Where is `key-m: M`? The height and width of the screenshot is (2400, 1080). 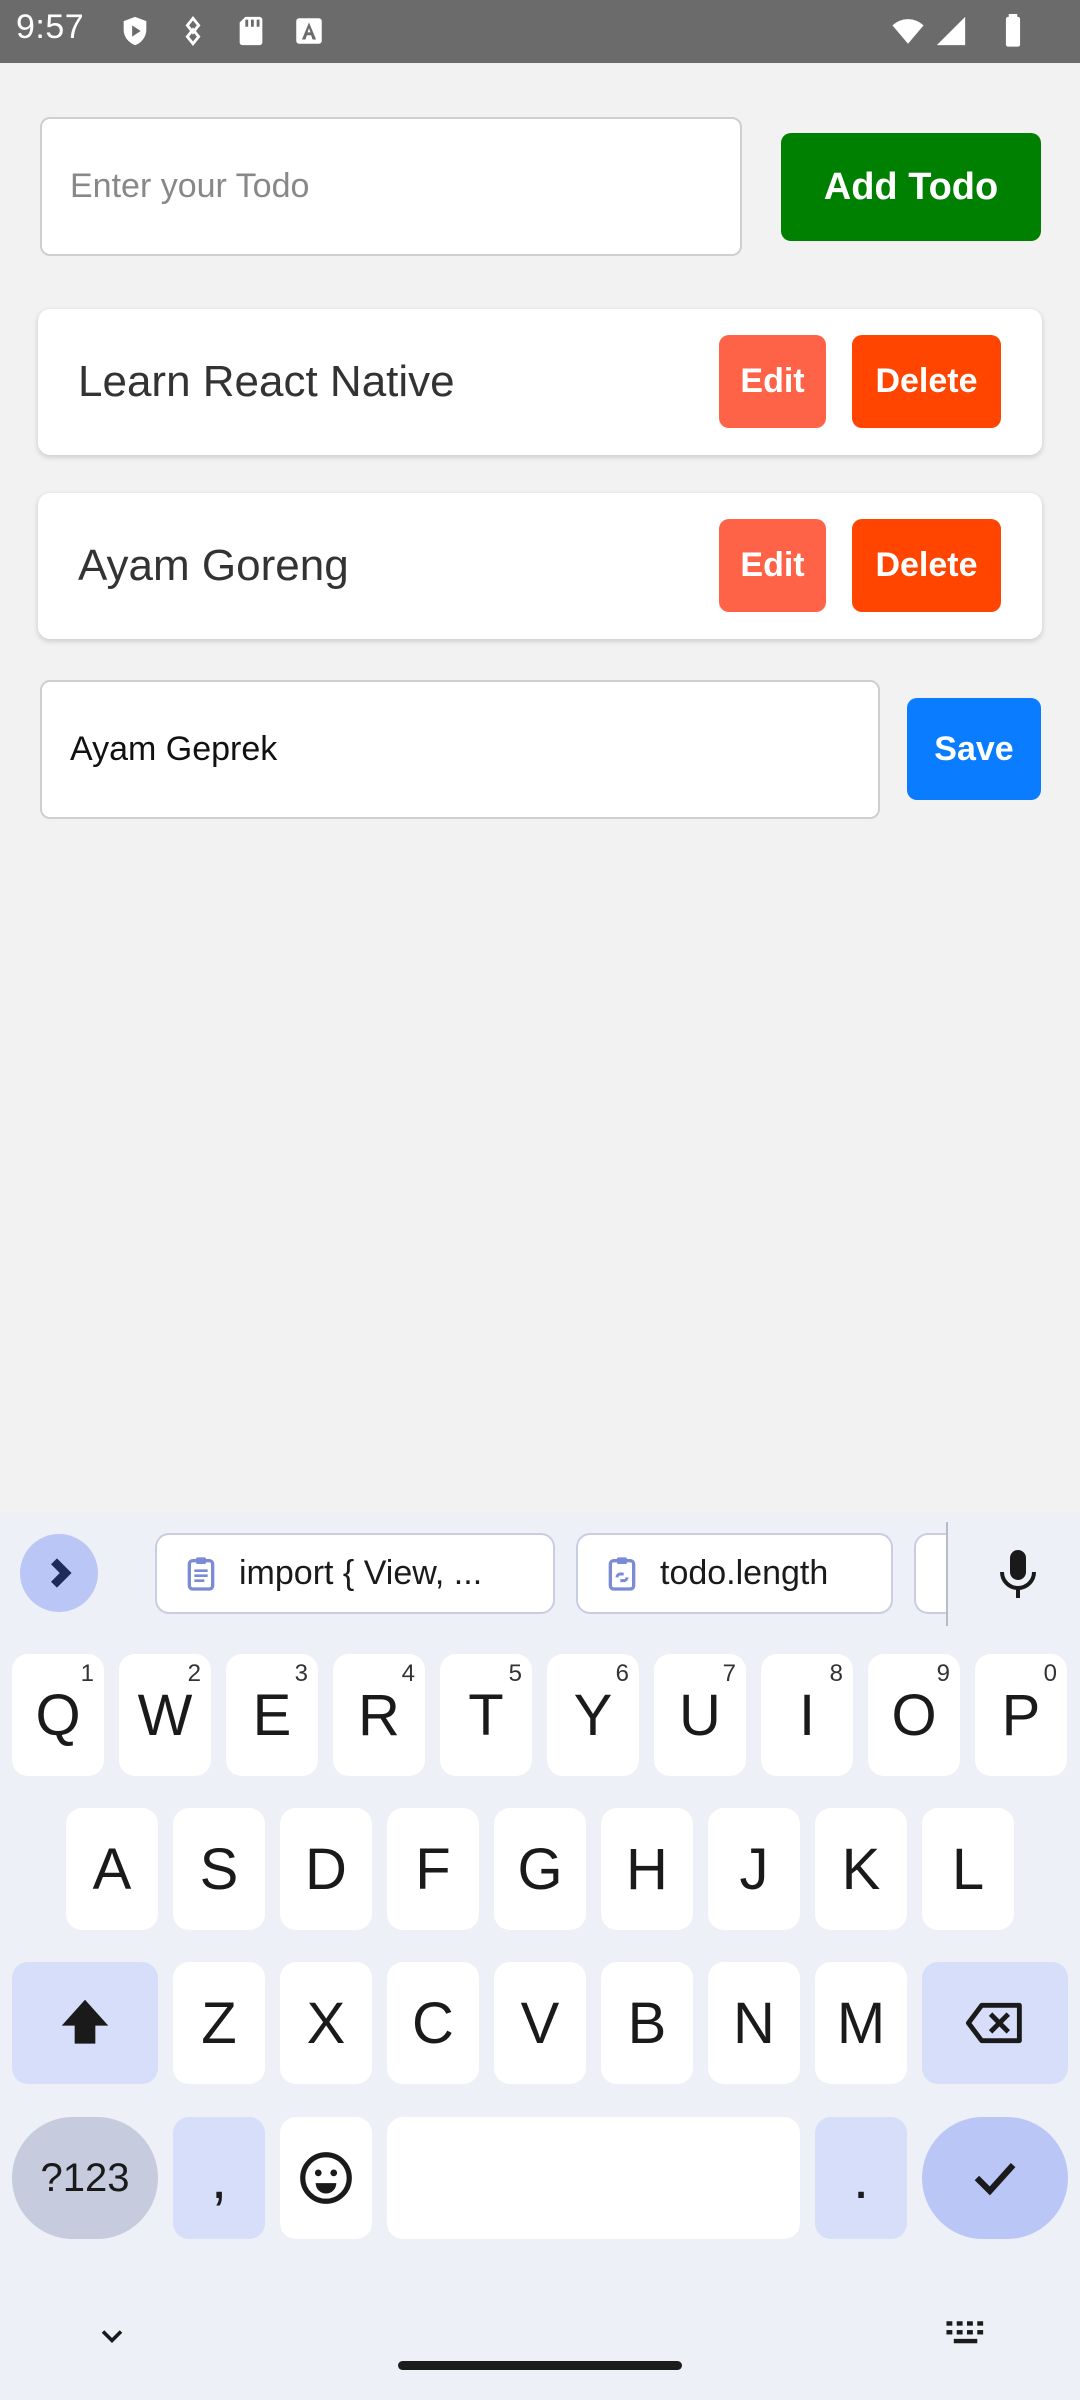 key-m: M is located at coordinates (861, 2023).